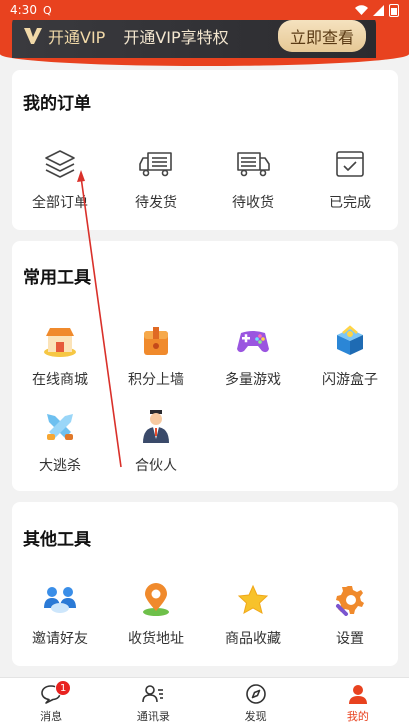 The height and width of the screenshot is (727, 409). What do you see at coordinates (156, 466) in the screenshot?
I see `tool-partner-label: 合伙人` at bounding box center [156, 466].